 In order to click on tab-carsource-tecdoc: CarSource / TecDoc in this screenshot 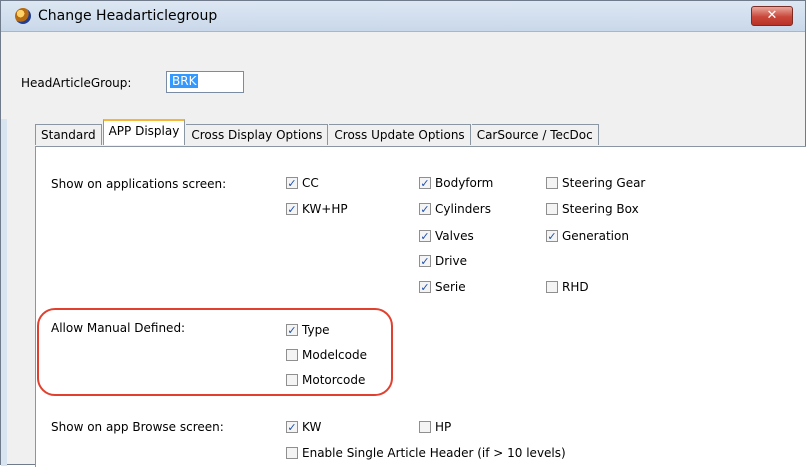, I will do `click(535, 134)`.